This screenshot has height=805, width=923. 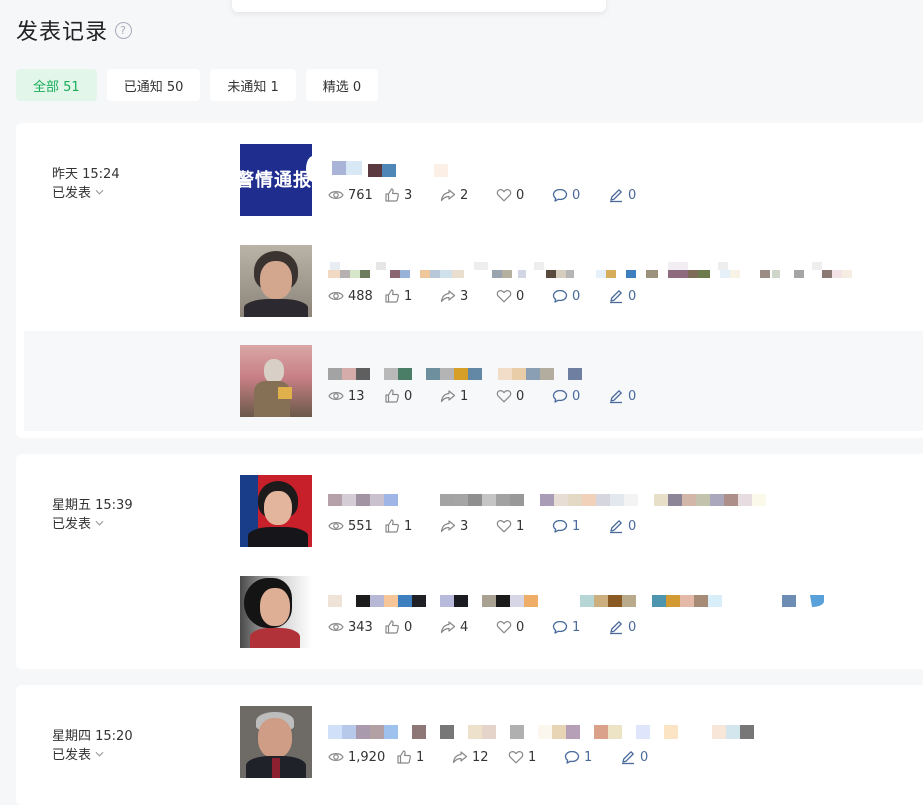 I want to click on publish-status-label: 已发表, so click(x=72, y=755).